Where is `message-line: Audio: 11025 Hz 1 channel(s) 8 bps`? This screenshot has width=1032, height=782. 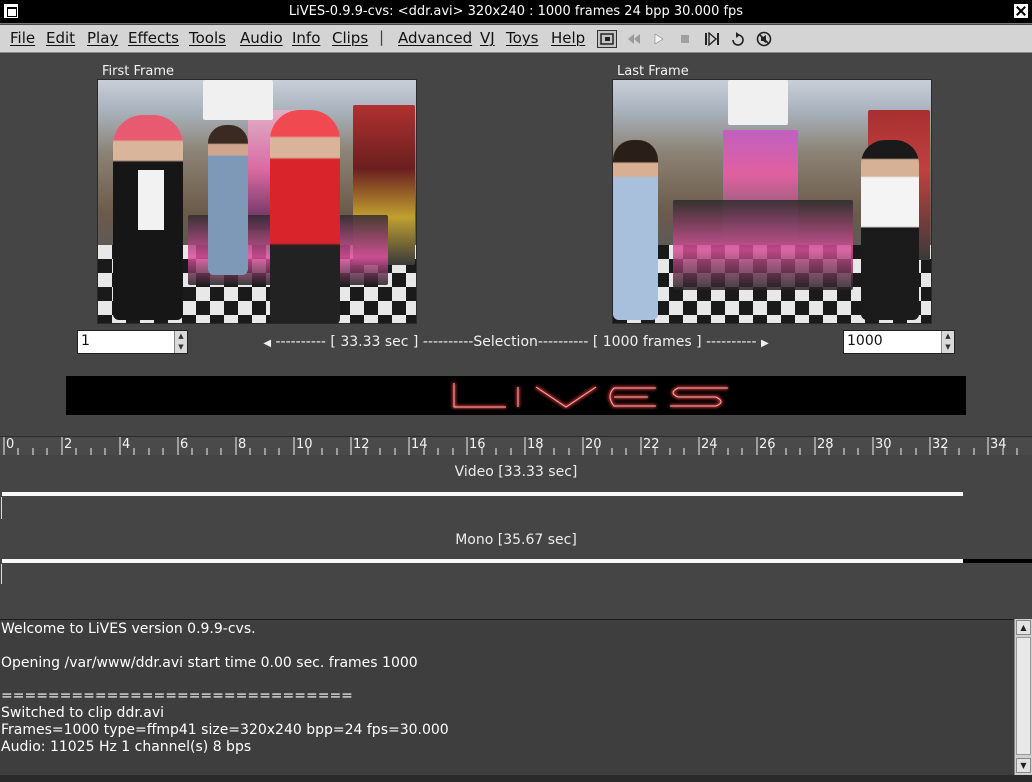 message-line: Audio: 11025 Hz 1 channel(s) 8 bps is located at coordinates (126, 747).